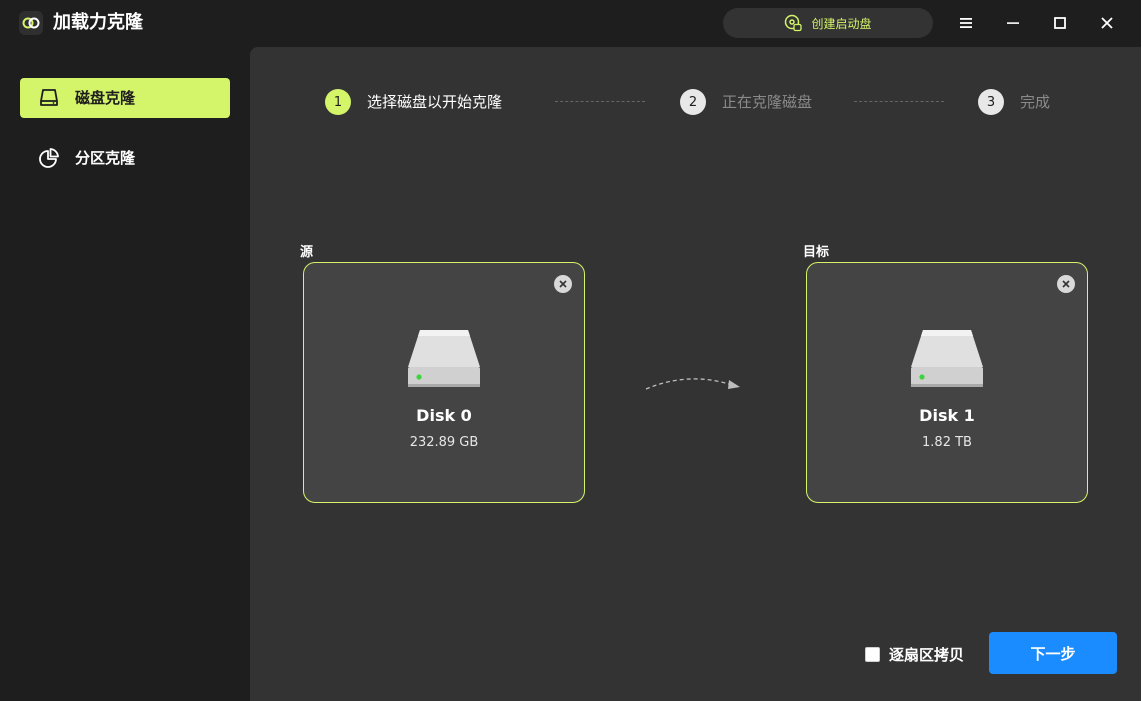  I want to click on remove-source-button, so click(563, 284).